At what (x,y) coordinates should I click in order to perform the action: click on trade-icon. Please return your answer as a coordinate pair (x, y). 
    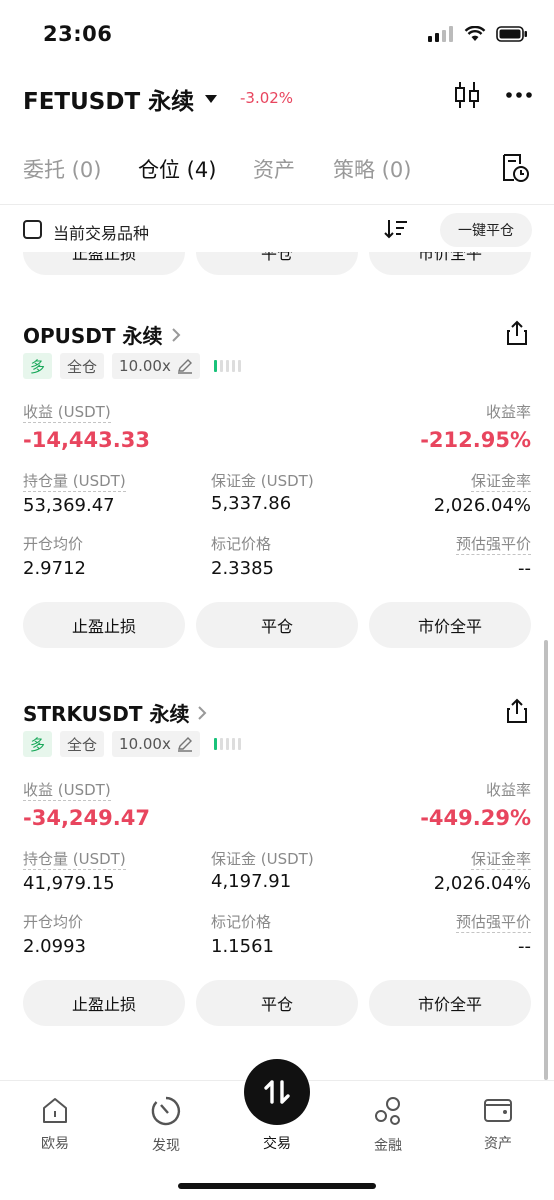
    Looking at the image, I should click on (277, 1092).